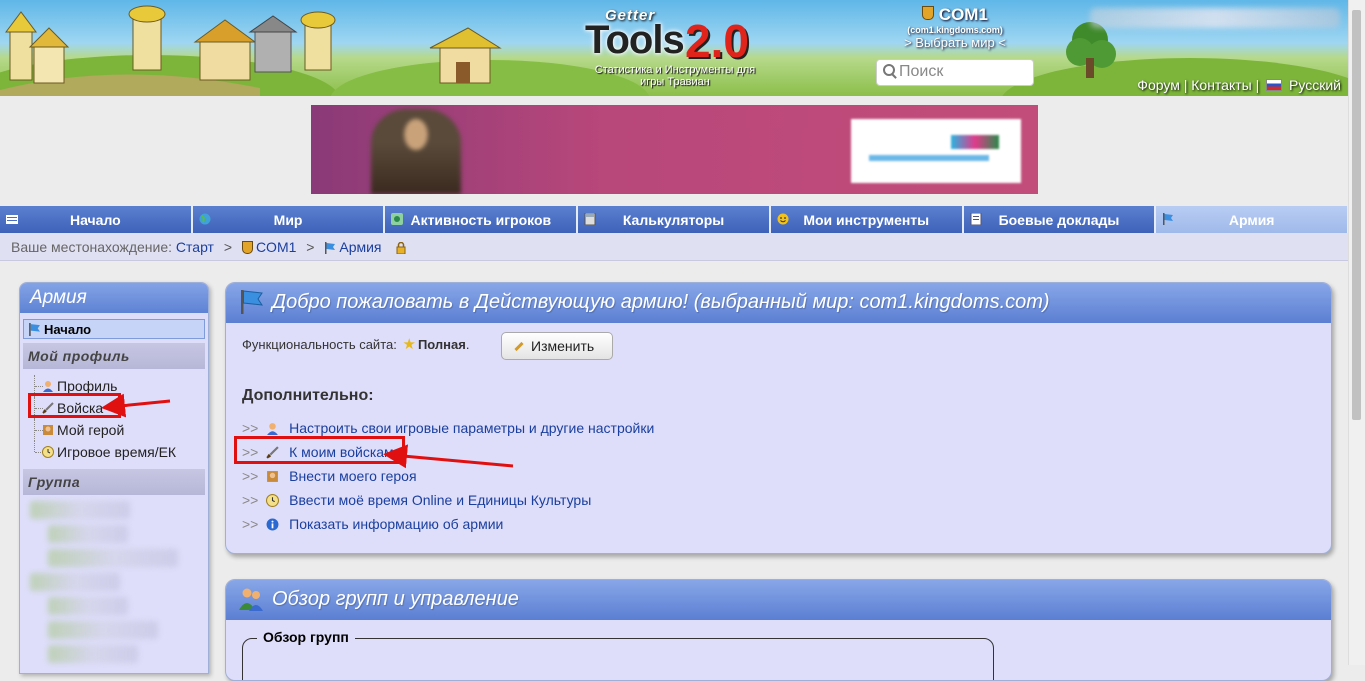 This screenshot has height=681, width=1365. What do you see at coordinates (1158, 85) in the screenshot?
I see `forum-link: Форум` at bounding box center [1158, 85].